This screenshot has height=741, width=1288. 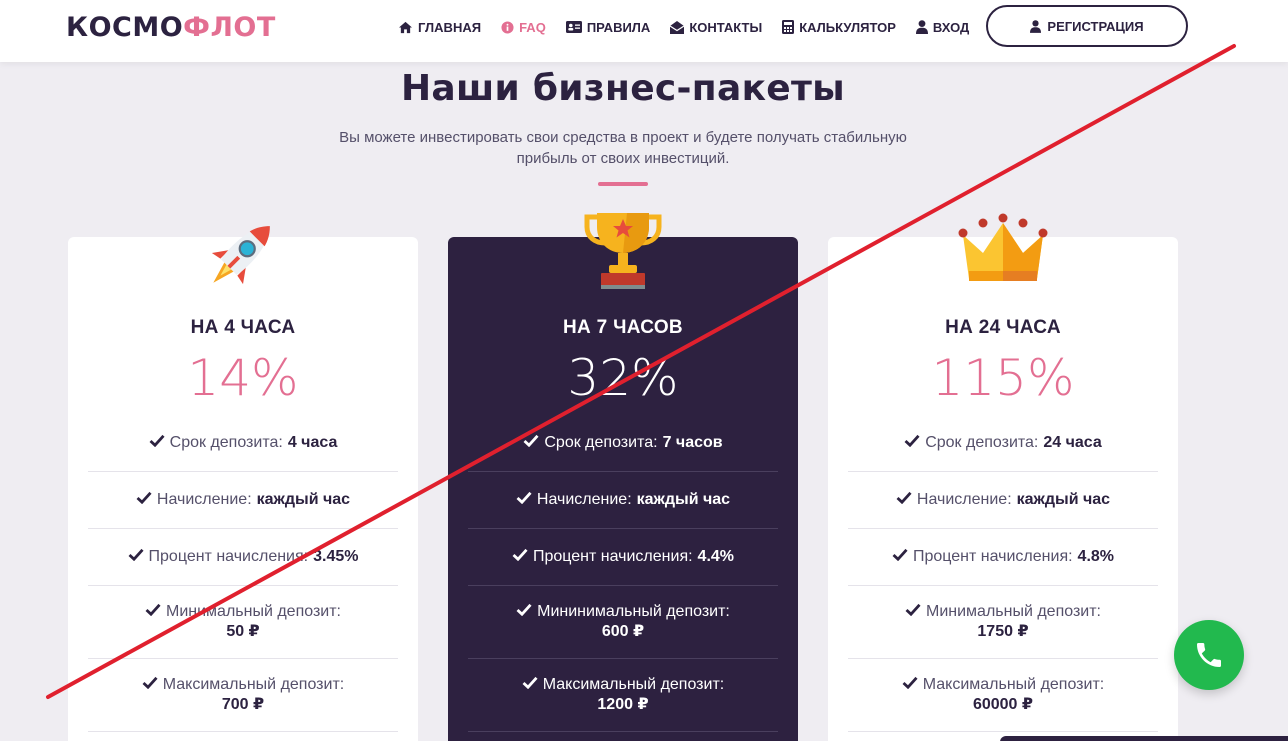 I want to click on term-row-min-deposit: Минимальный депозит: 1750 ₽, so click(x=1003, y=622).